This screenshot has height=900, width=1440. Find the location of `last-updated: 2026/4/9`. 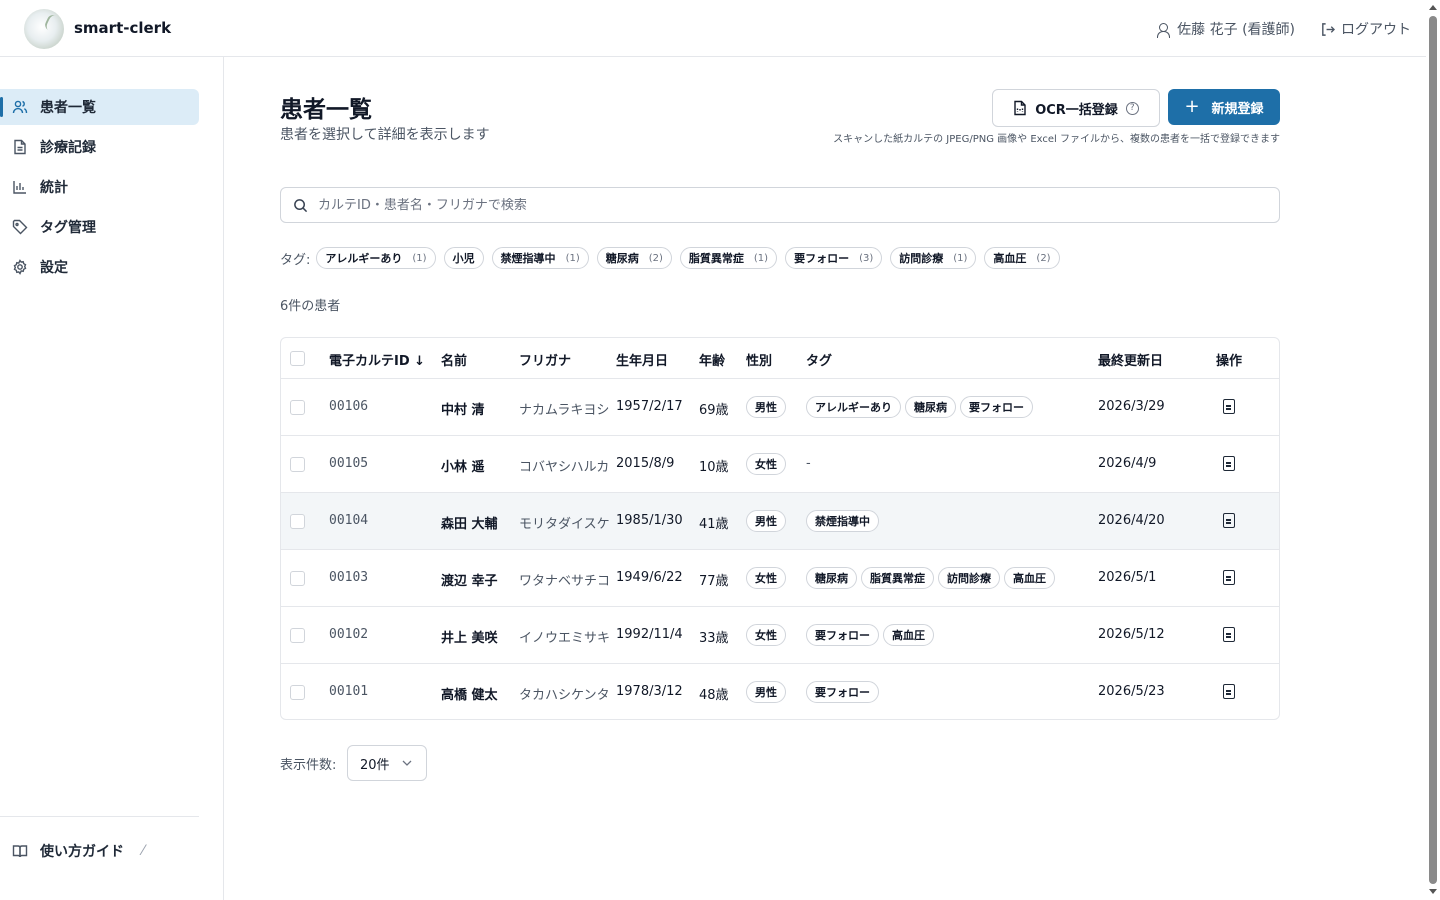

last-updated: 2026/4/9 is located at coordinates (1127, 463).